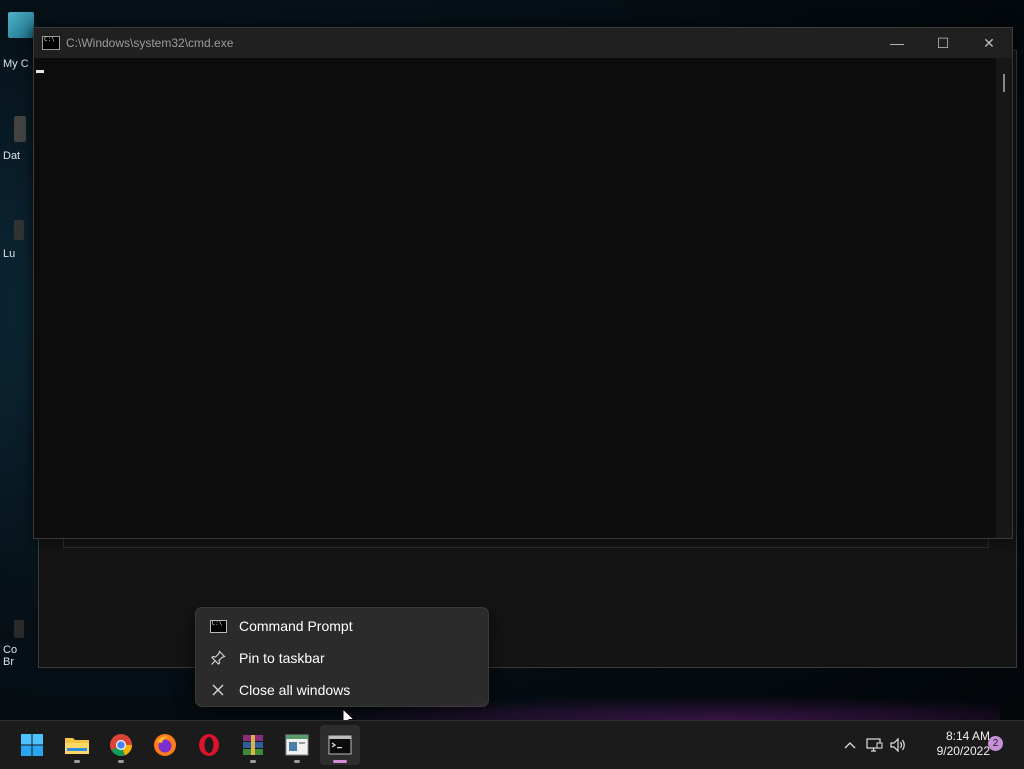 The width and height of the screenshot is (1024, 769). Describe the element at coordinates (989, 43) in the screenshot. I see `close-button: ✕` at that location.